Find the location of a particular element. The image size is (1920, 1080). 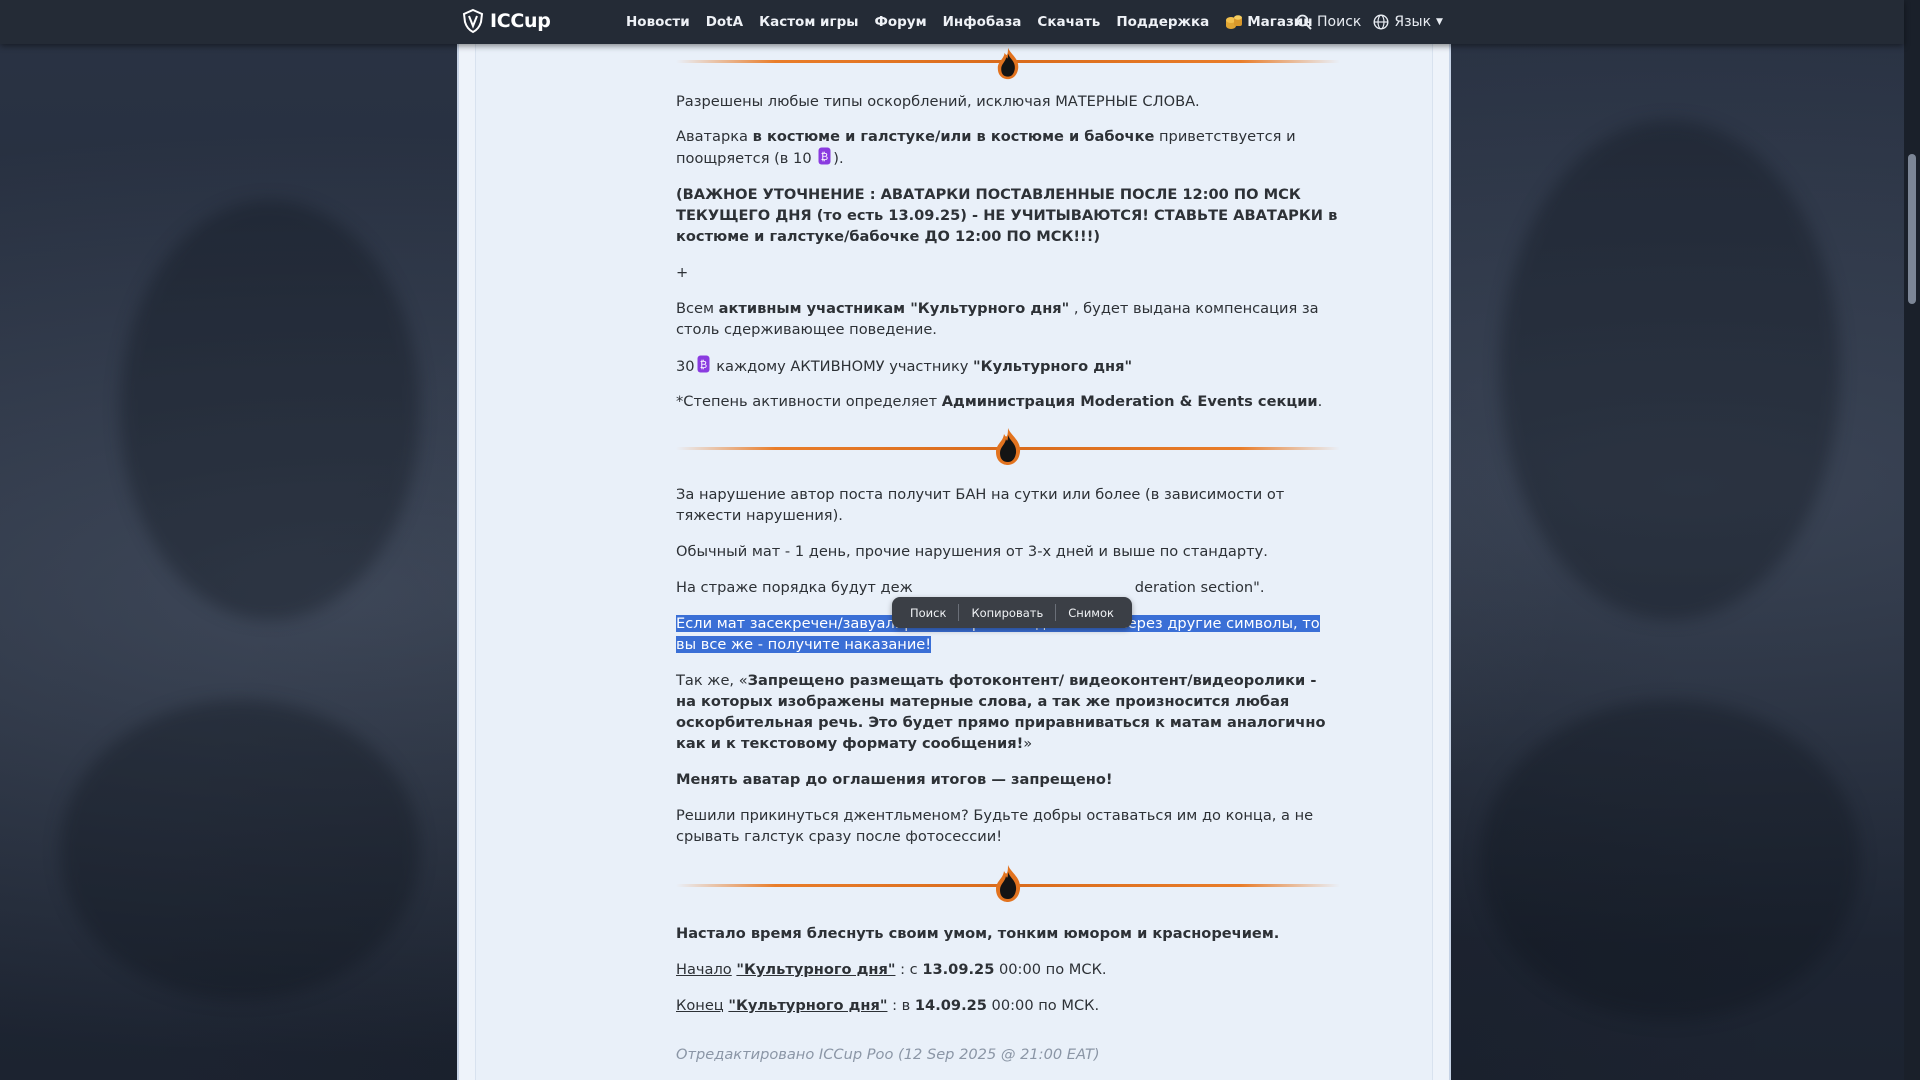

site-logo: ICCup is located at coordinates (505, 21).